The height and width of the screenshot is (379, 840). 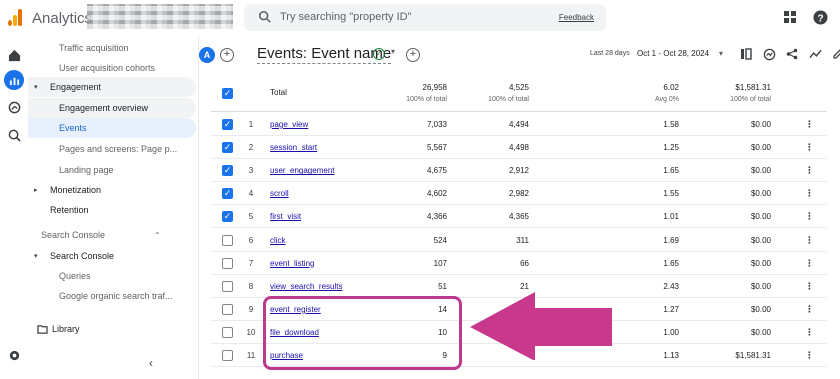 What do you see at coordinates (671, 240) in the screenshot?
I see `per-user-cell: 1.69` at bounding box center [671, 240].